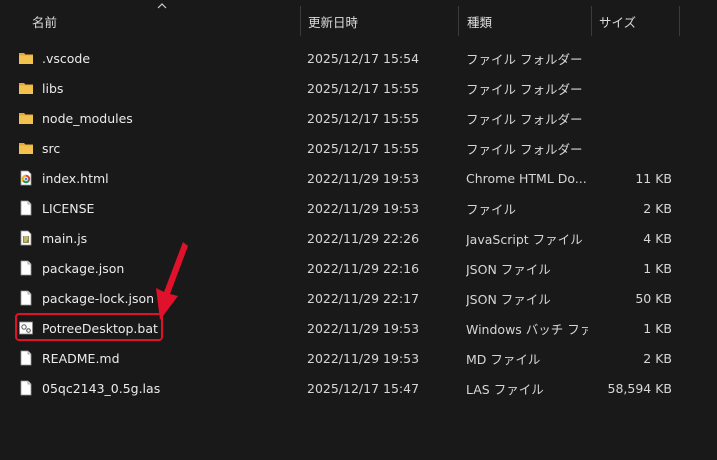  I want to click on file-date: 2022/11/29 22:26, so click(363, 238).